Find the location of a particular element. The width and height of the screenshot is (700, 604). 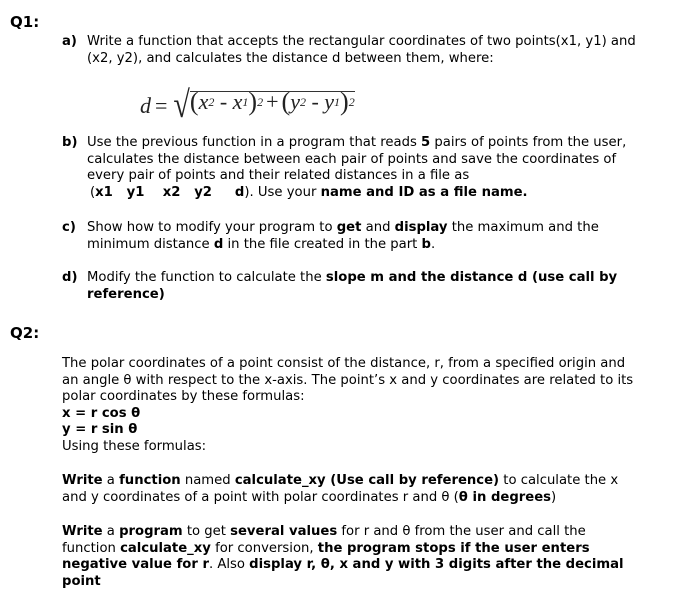

q2-intro-line6: Using these formulas: is located at coordinates (134, 446).